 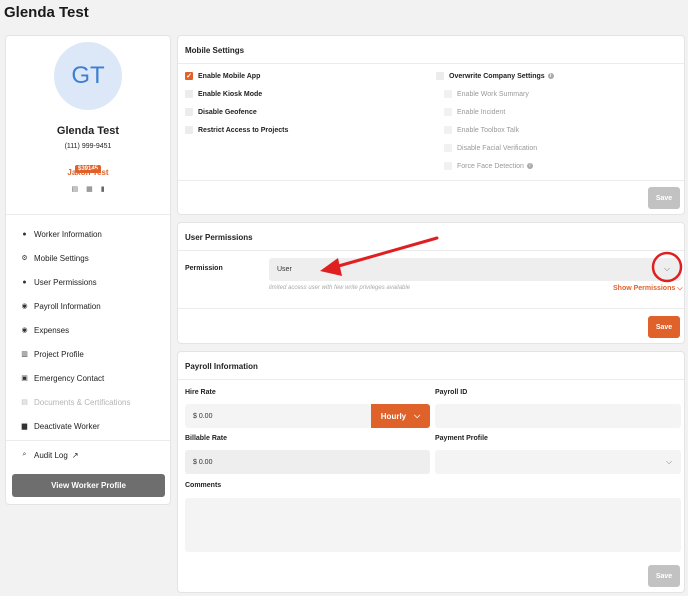 I want to click on annotation-arrow-line, so click(x=386, y=252).